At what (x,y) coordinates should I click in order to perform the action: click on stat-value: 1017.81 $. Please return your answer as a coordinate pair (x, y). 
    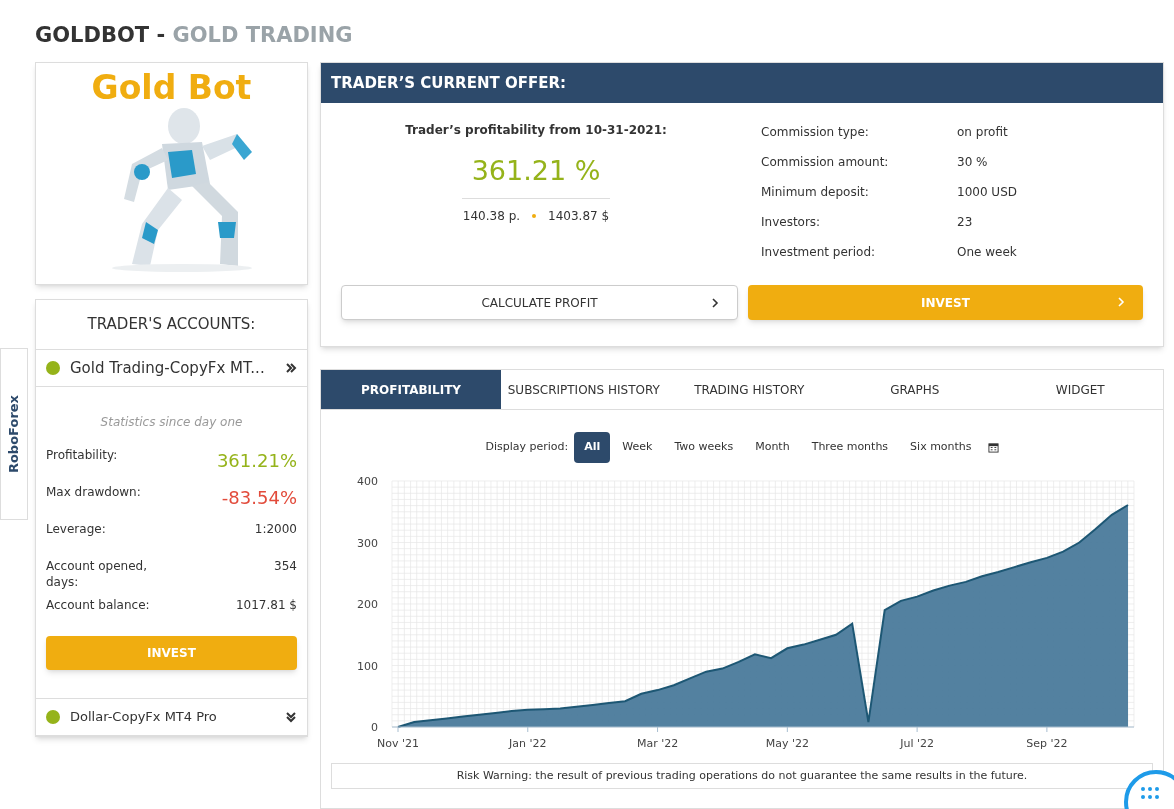
    Looking at the image, I should click on (266, 605).